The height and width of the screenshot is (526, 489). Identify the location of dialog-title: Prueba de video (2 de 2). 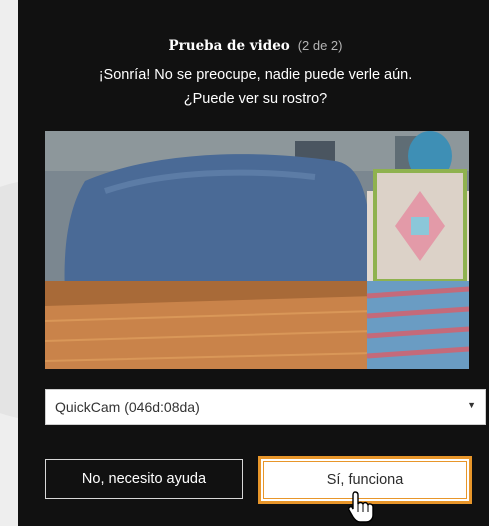
(253, 45).